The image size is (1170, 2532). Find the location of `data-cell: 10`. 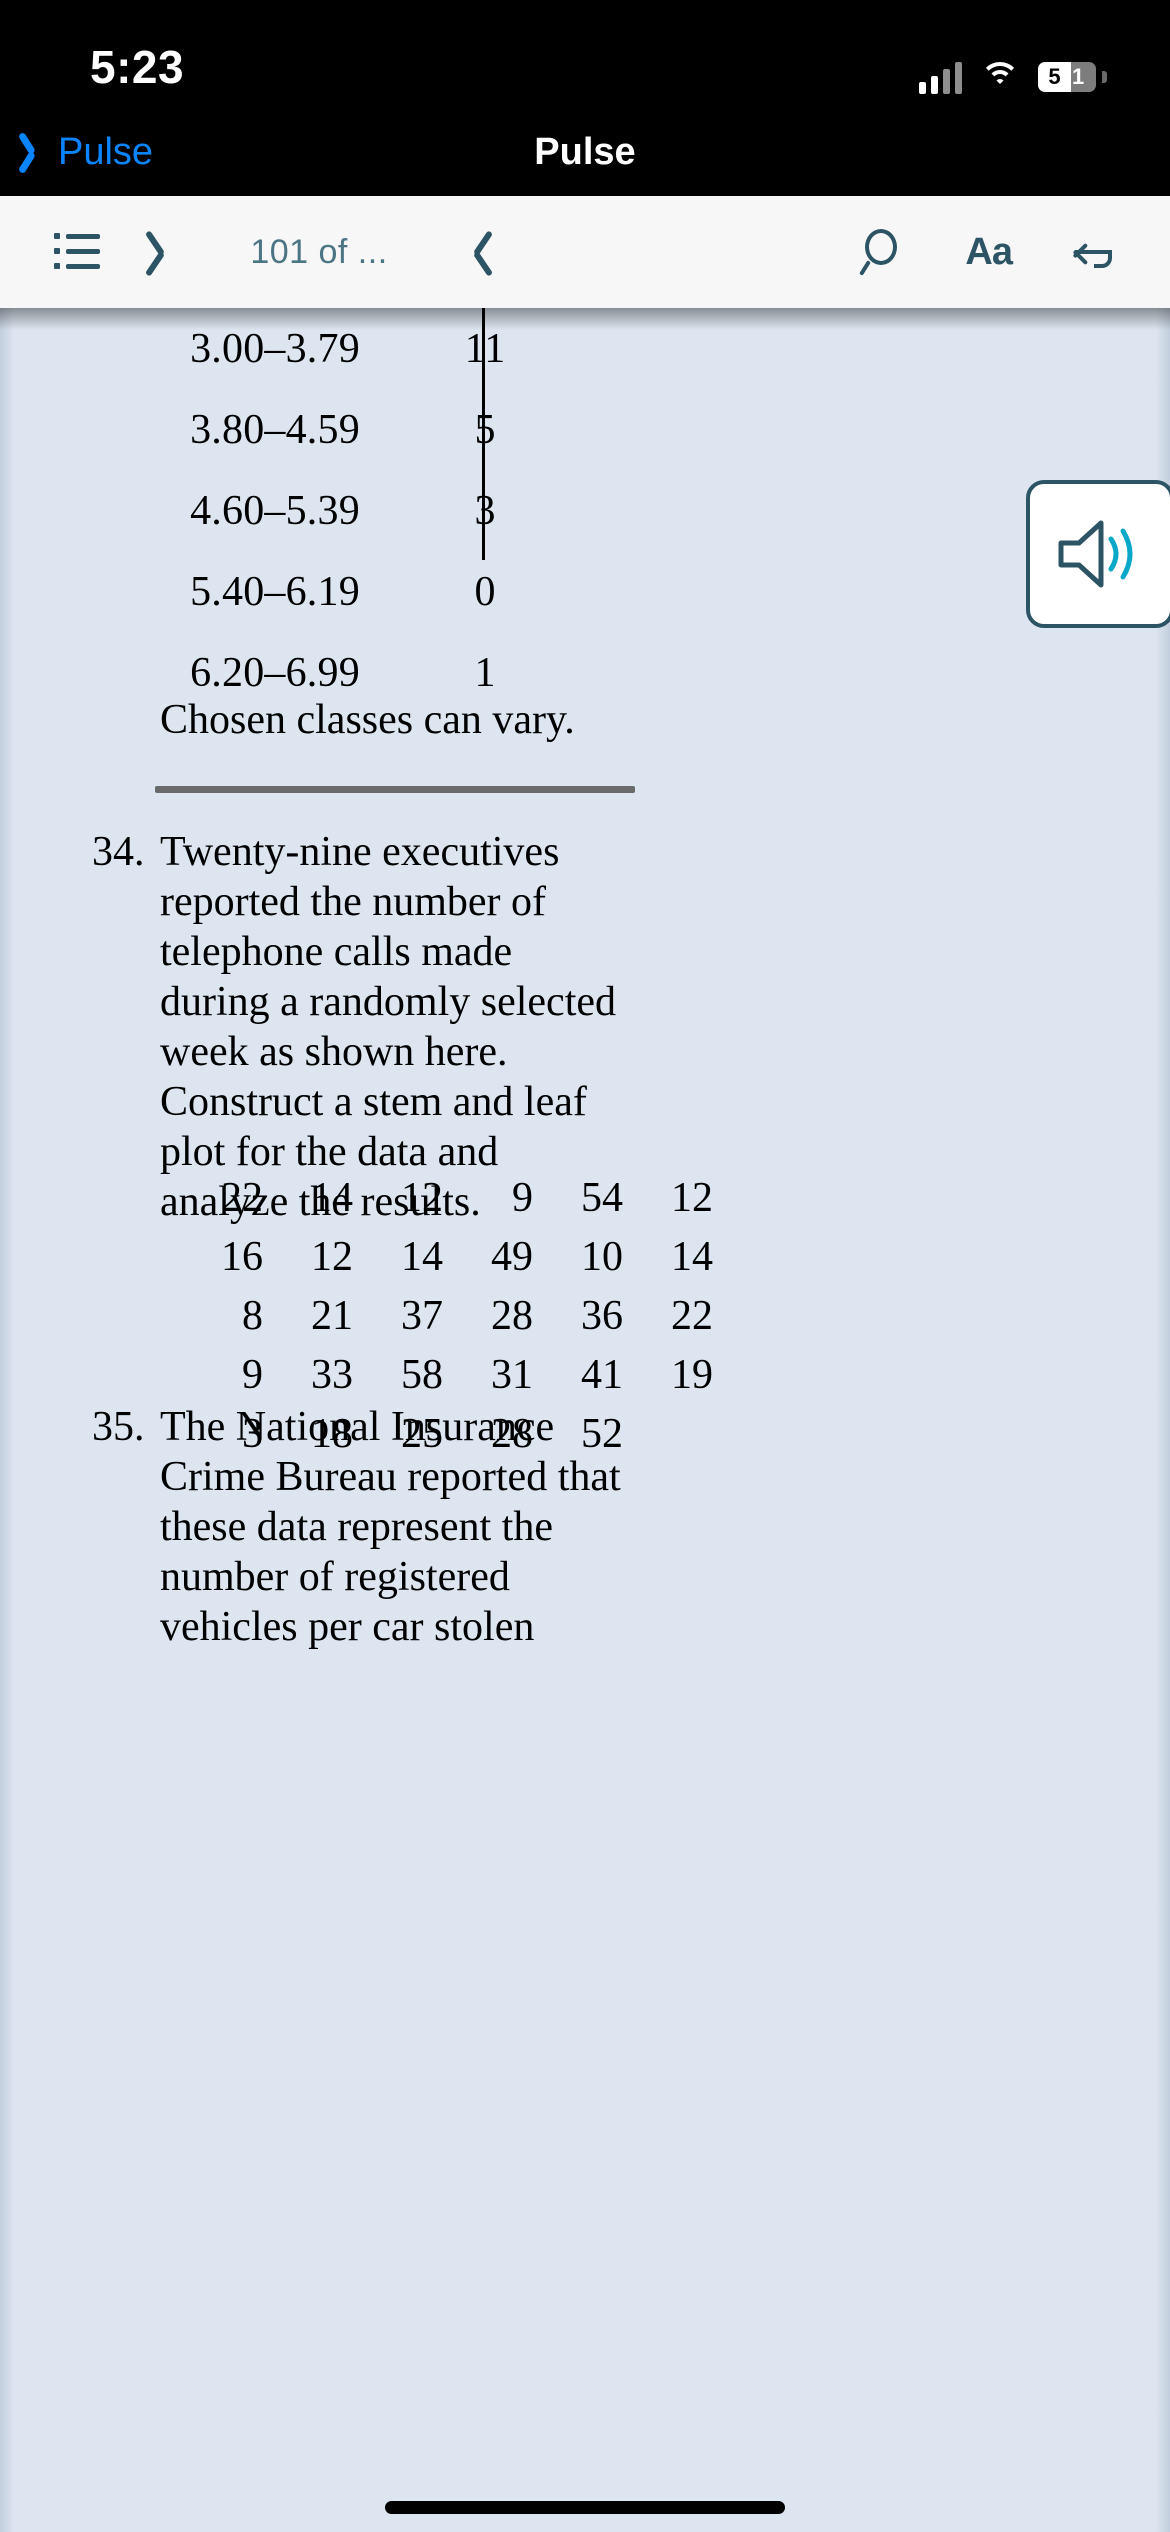

data-cell: 10 is located at coordinates (602, 1256).